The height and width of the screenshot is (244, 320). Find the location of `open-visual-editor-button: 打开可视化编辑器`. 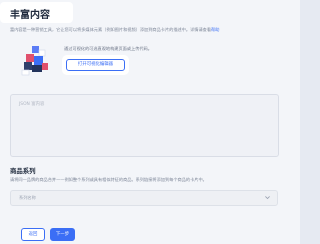

open-visual-editor-button: 打开可视化编辑器 is located at coordinates (95, 65).